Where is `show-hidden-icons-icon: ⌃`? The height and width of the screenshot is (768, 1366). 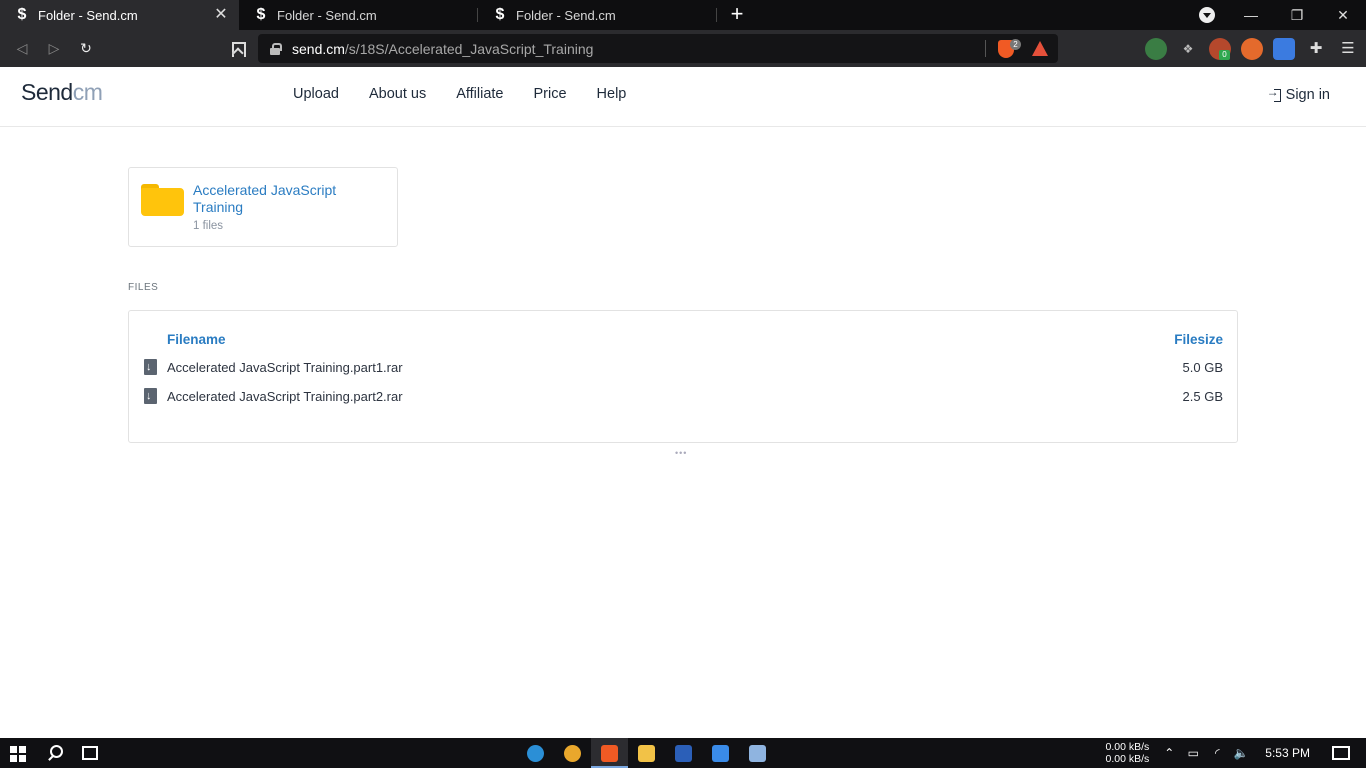 show-hidden-icons-icon: ⌃ is located at coordinates (1169, 753).